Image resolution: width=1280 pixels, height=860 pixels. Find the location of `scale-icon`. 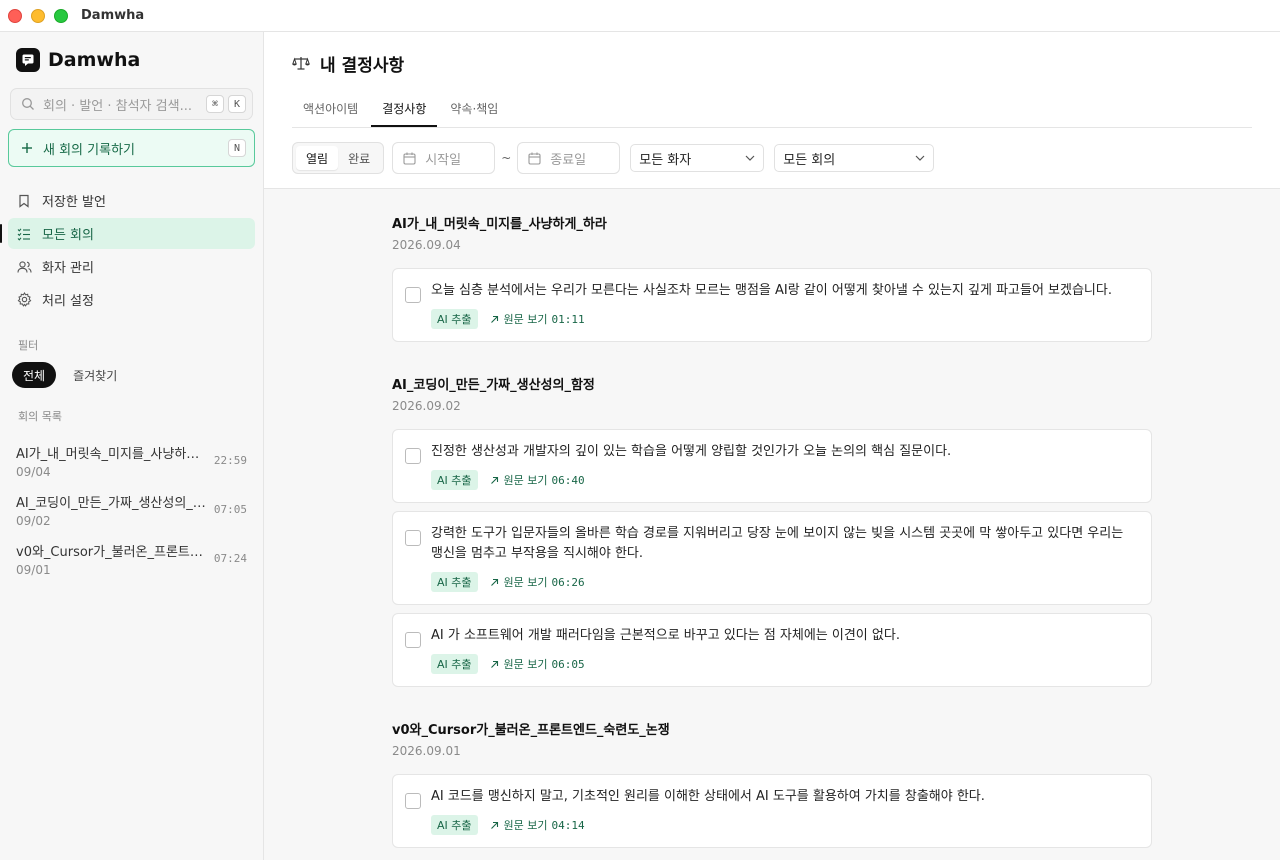

scale-icon is located at coordinates (301, 63).